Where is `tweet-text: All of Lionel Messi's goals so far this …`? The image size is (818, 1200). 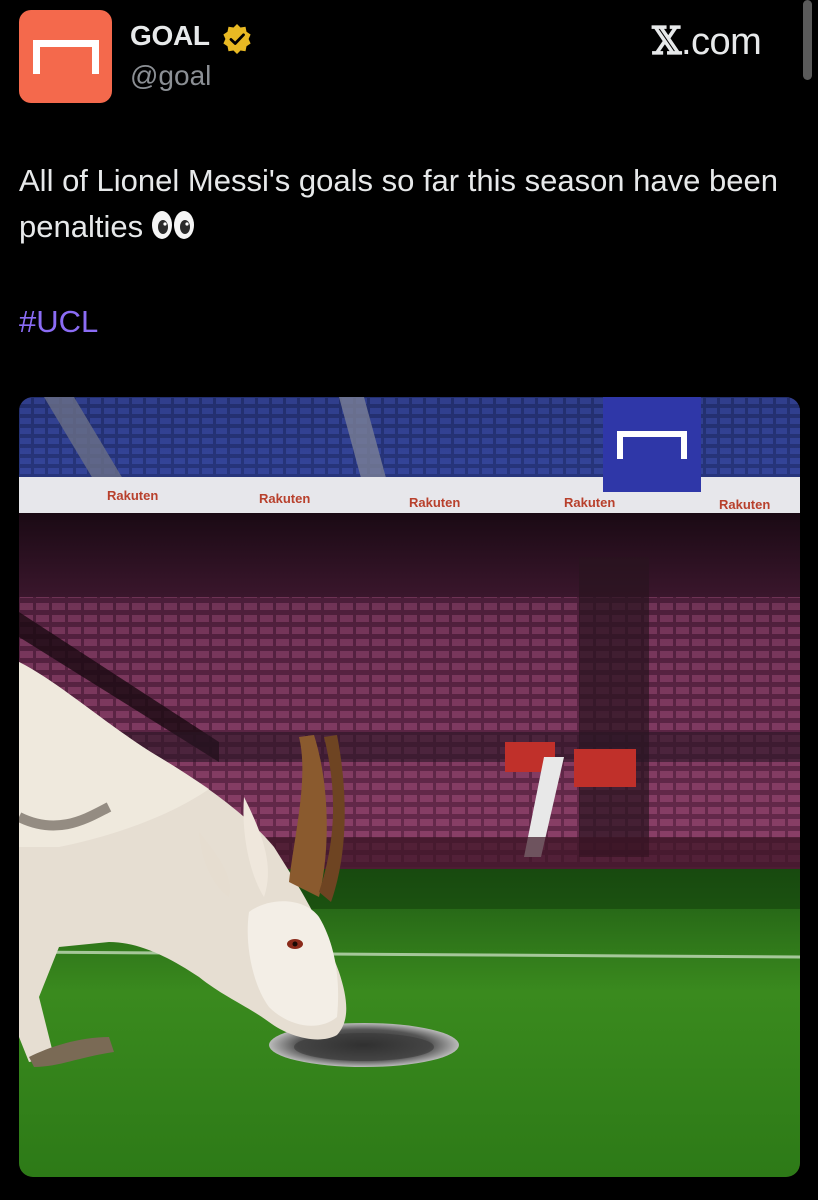 tweet-text: All of Lionel Messi's goals so far this … is located at coordinates (414, 204).